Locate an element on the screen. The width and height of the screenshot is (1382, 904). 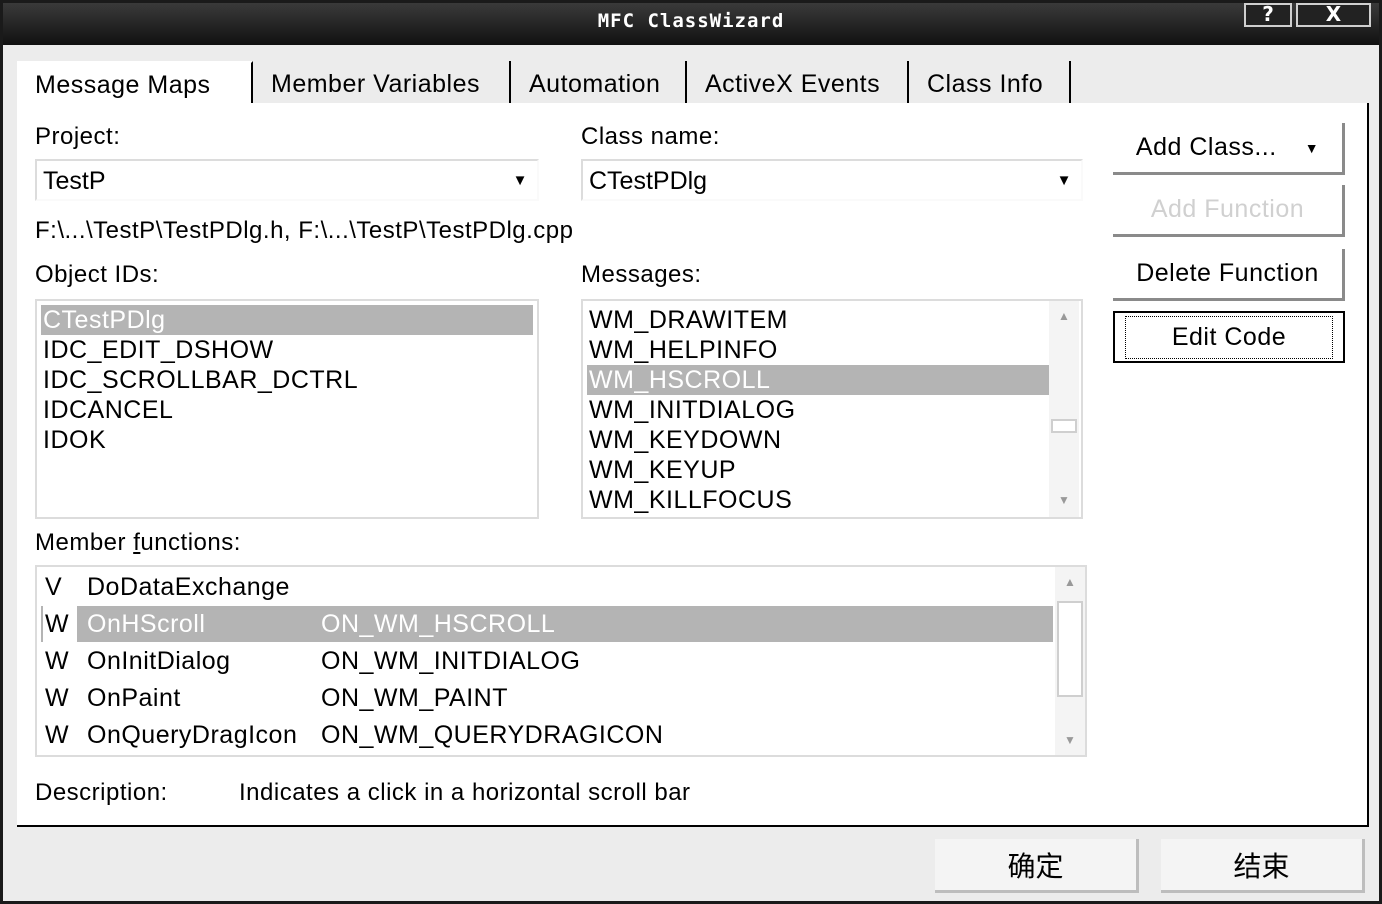
object-id-item: IDOK is located at coordinates (73, 440).